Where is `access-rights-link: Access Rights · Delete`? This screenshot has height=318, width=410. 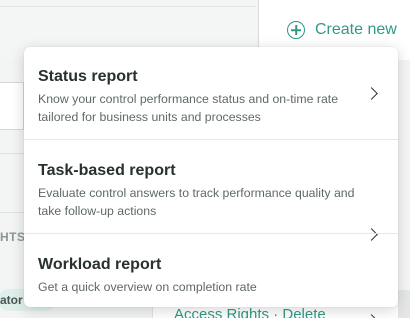 access-rights-link: Access Rights · Delete is located at coordinates (250, 312).